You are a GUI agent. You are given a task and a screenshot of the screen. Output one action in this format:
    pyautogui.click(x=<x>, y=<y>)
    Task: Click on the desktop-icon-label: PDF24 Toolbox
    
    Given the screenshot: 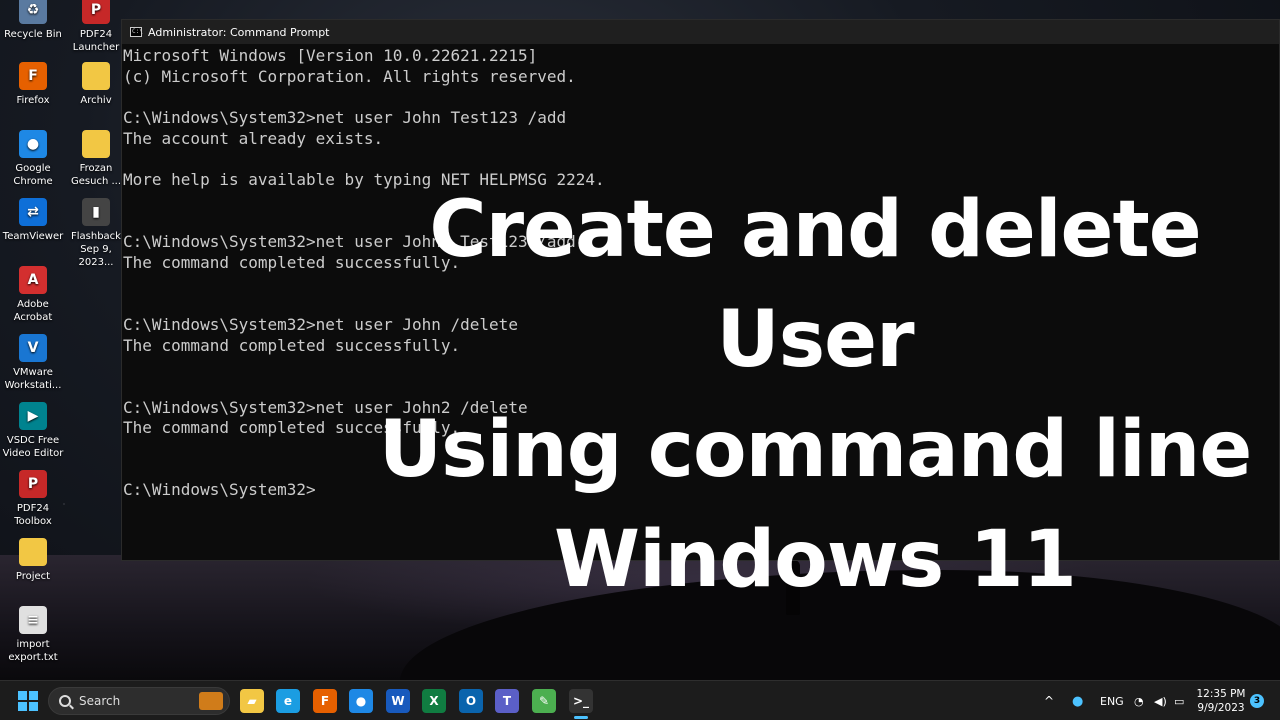 What is the action you would take?
    pyautogui.click(x=33, y=515)
    